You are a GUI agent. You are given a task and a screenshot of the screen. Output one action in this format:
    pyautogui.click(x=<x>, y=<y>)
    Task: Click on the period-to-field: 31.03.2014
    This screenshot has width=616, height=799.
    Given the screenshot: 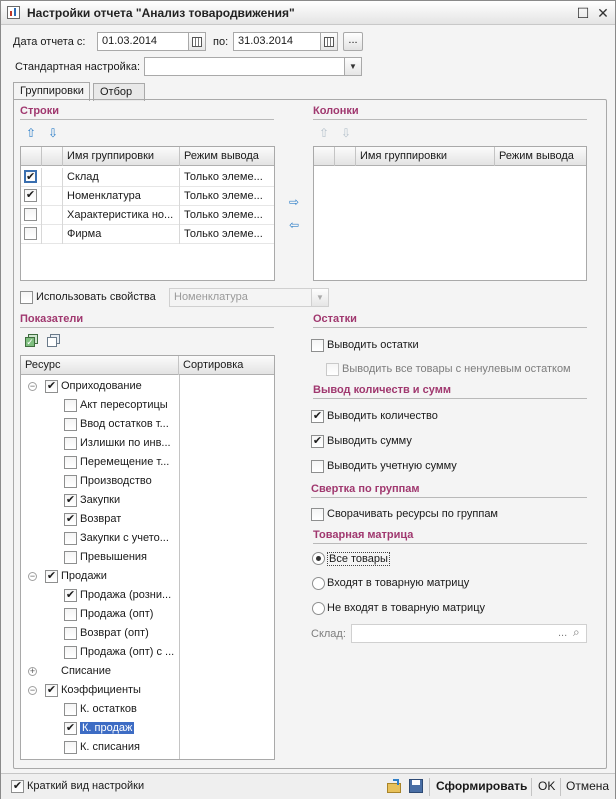 What is the action you would take?
    pyautogui.click(x=277, y=41)
    